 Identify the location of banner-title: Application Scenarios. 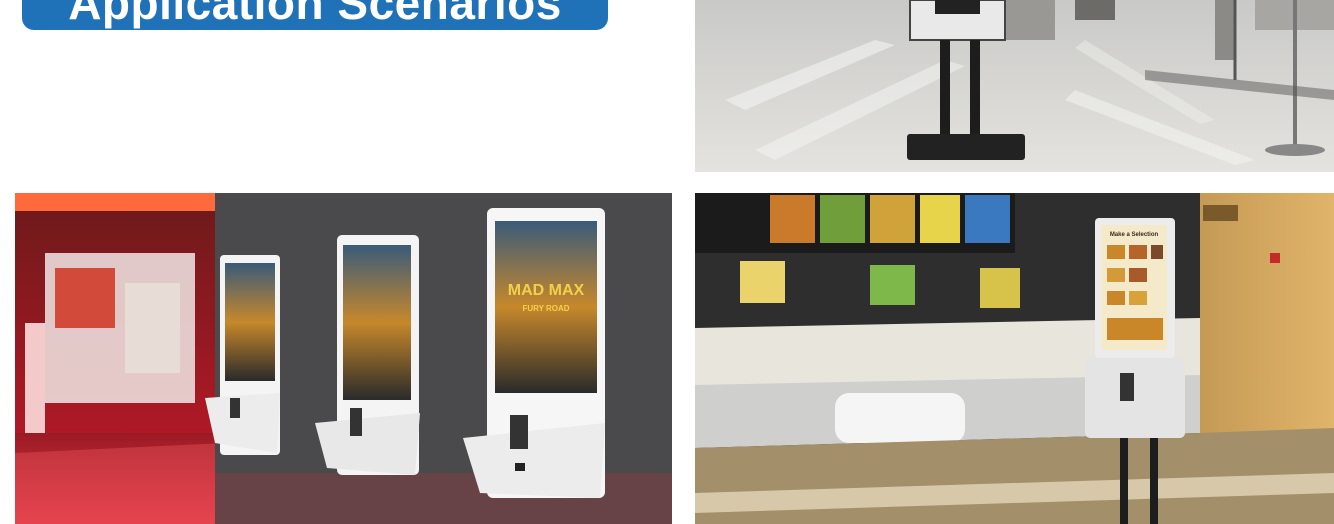
(315, 14).